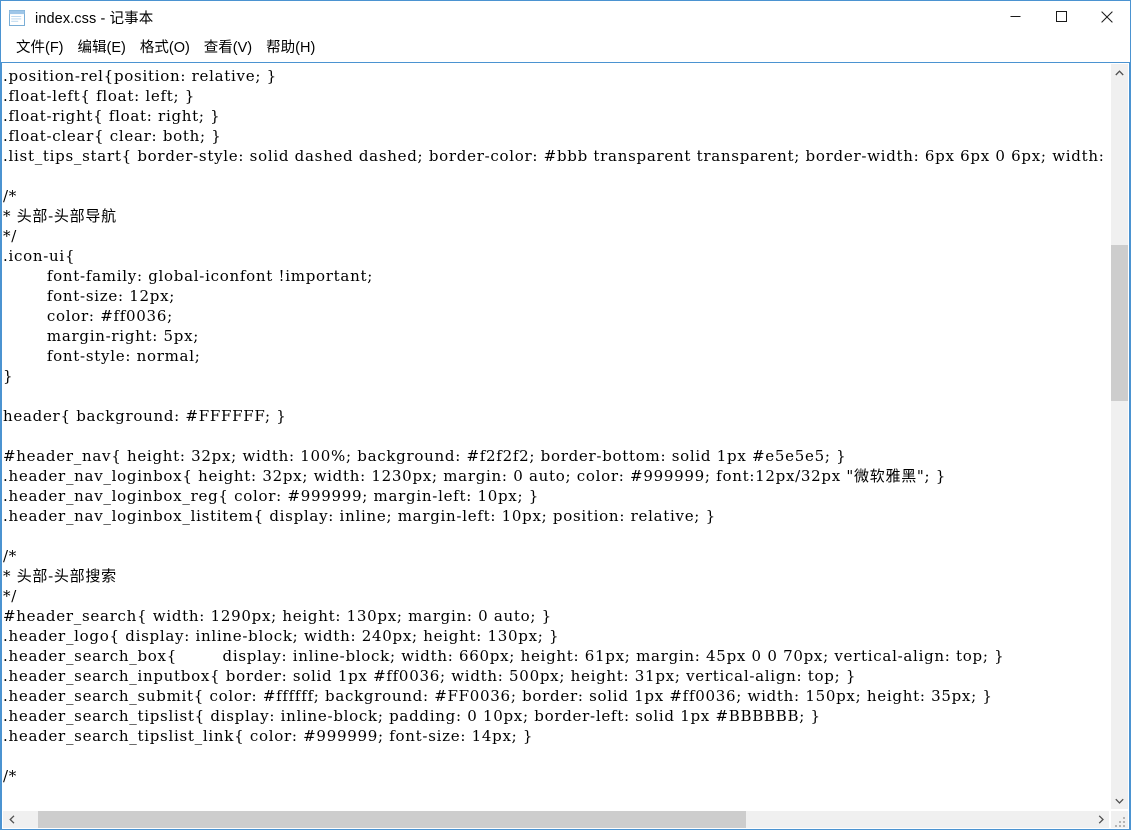 The width and height of the screenshot is (1131, 830). I want to click on resize-grip-icon, so click(1120, 821).